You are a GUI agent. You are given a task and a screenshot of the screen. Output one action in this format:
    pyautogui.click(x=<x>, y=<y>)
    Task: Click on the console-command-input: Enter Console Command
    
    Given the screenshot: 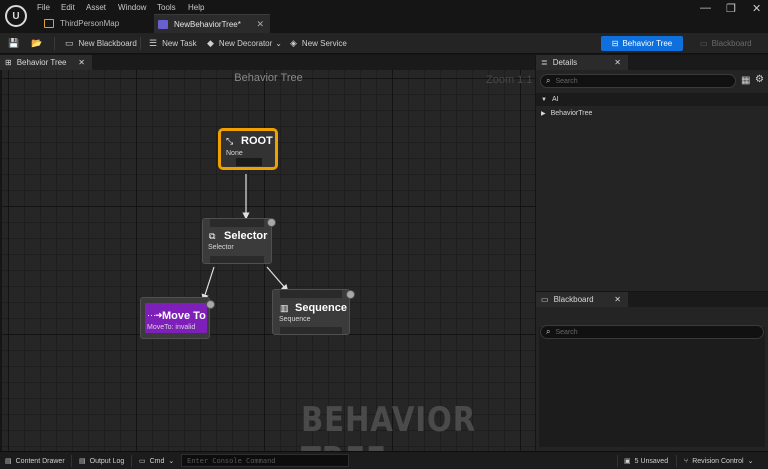 What is the action you would take?
    pyautogui.click(x=265, y=460)
    